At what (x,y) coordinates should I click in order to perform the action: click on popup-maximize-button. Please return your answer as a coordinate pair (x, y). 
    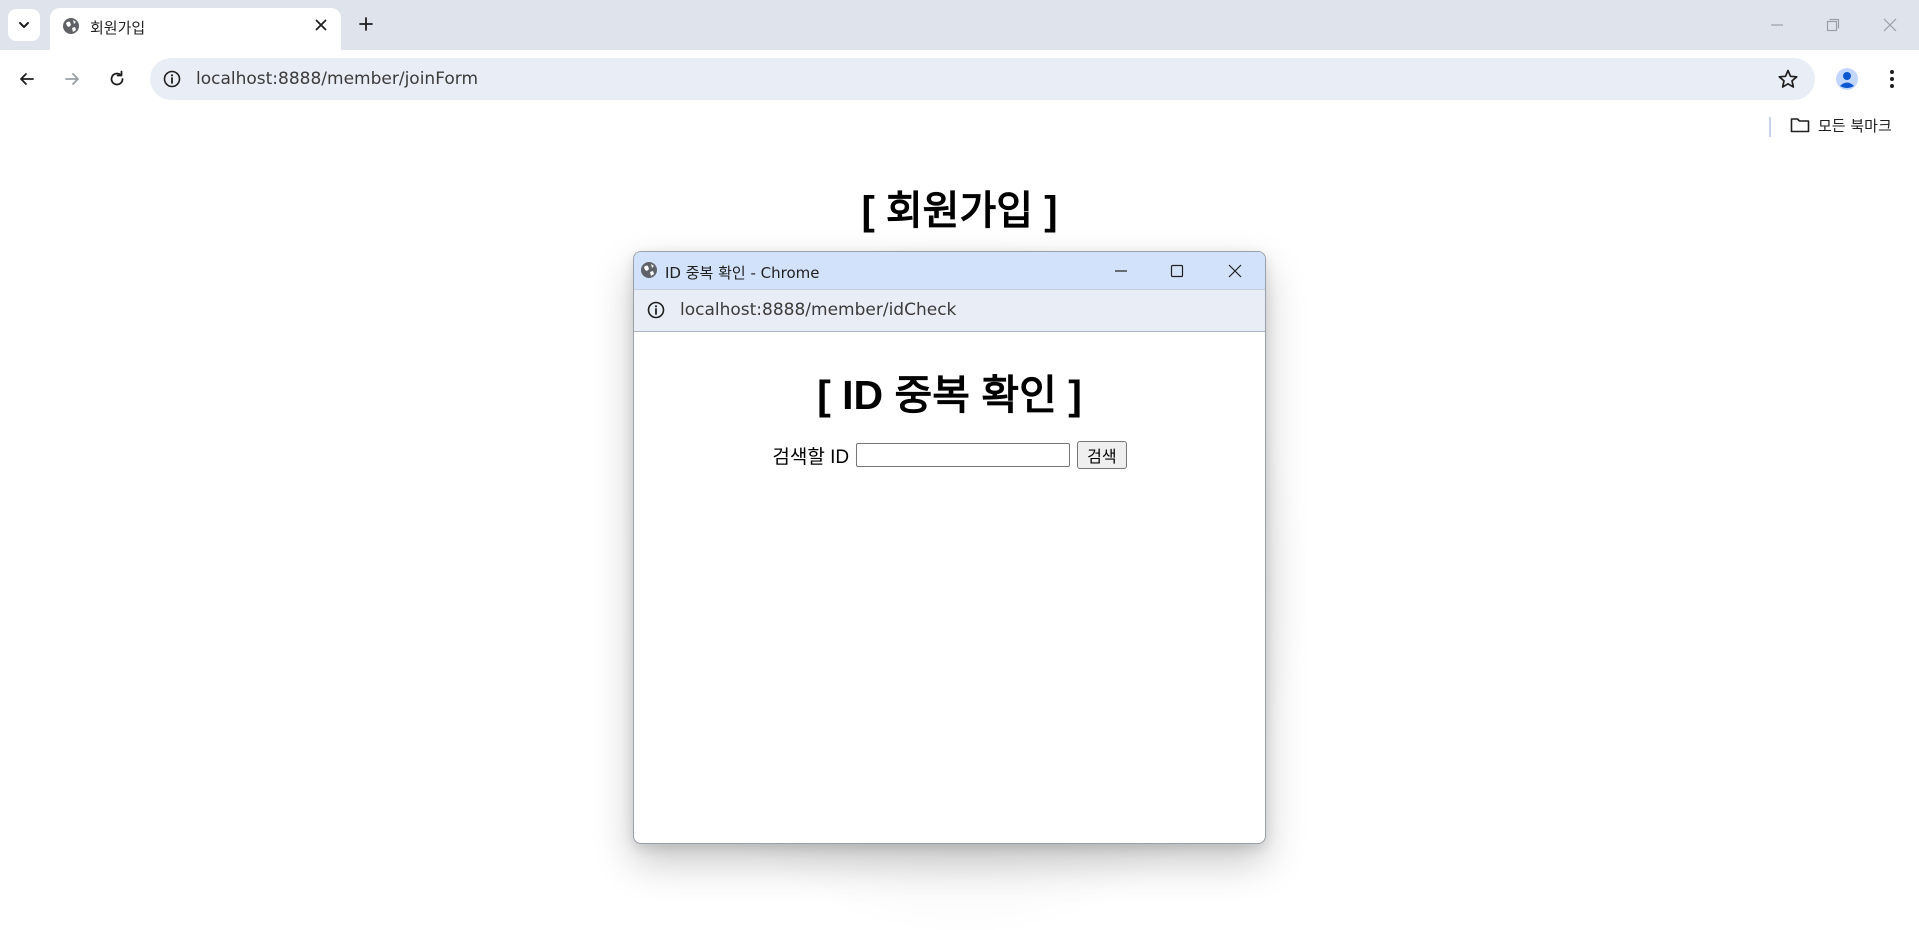
    Looking at the image, I should click on (1177, 271).